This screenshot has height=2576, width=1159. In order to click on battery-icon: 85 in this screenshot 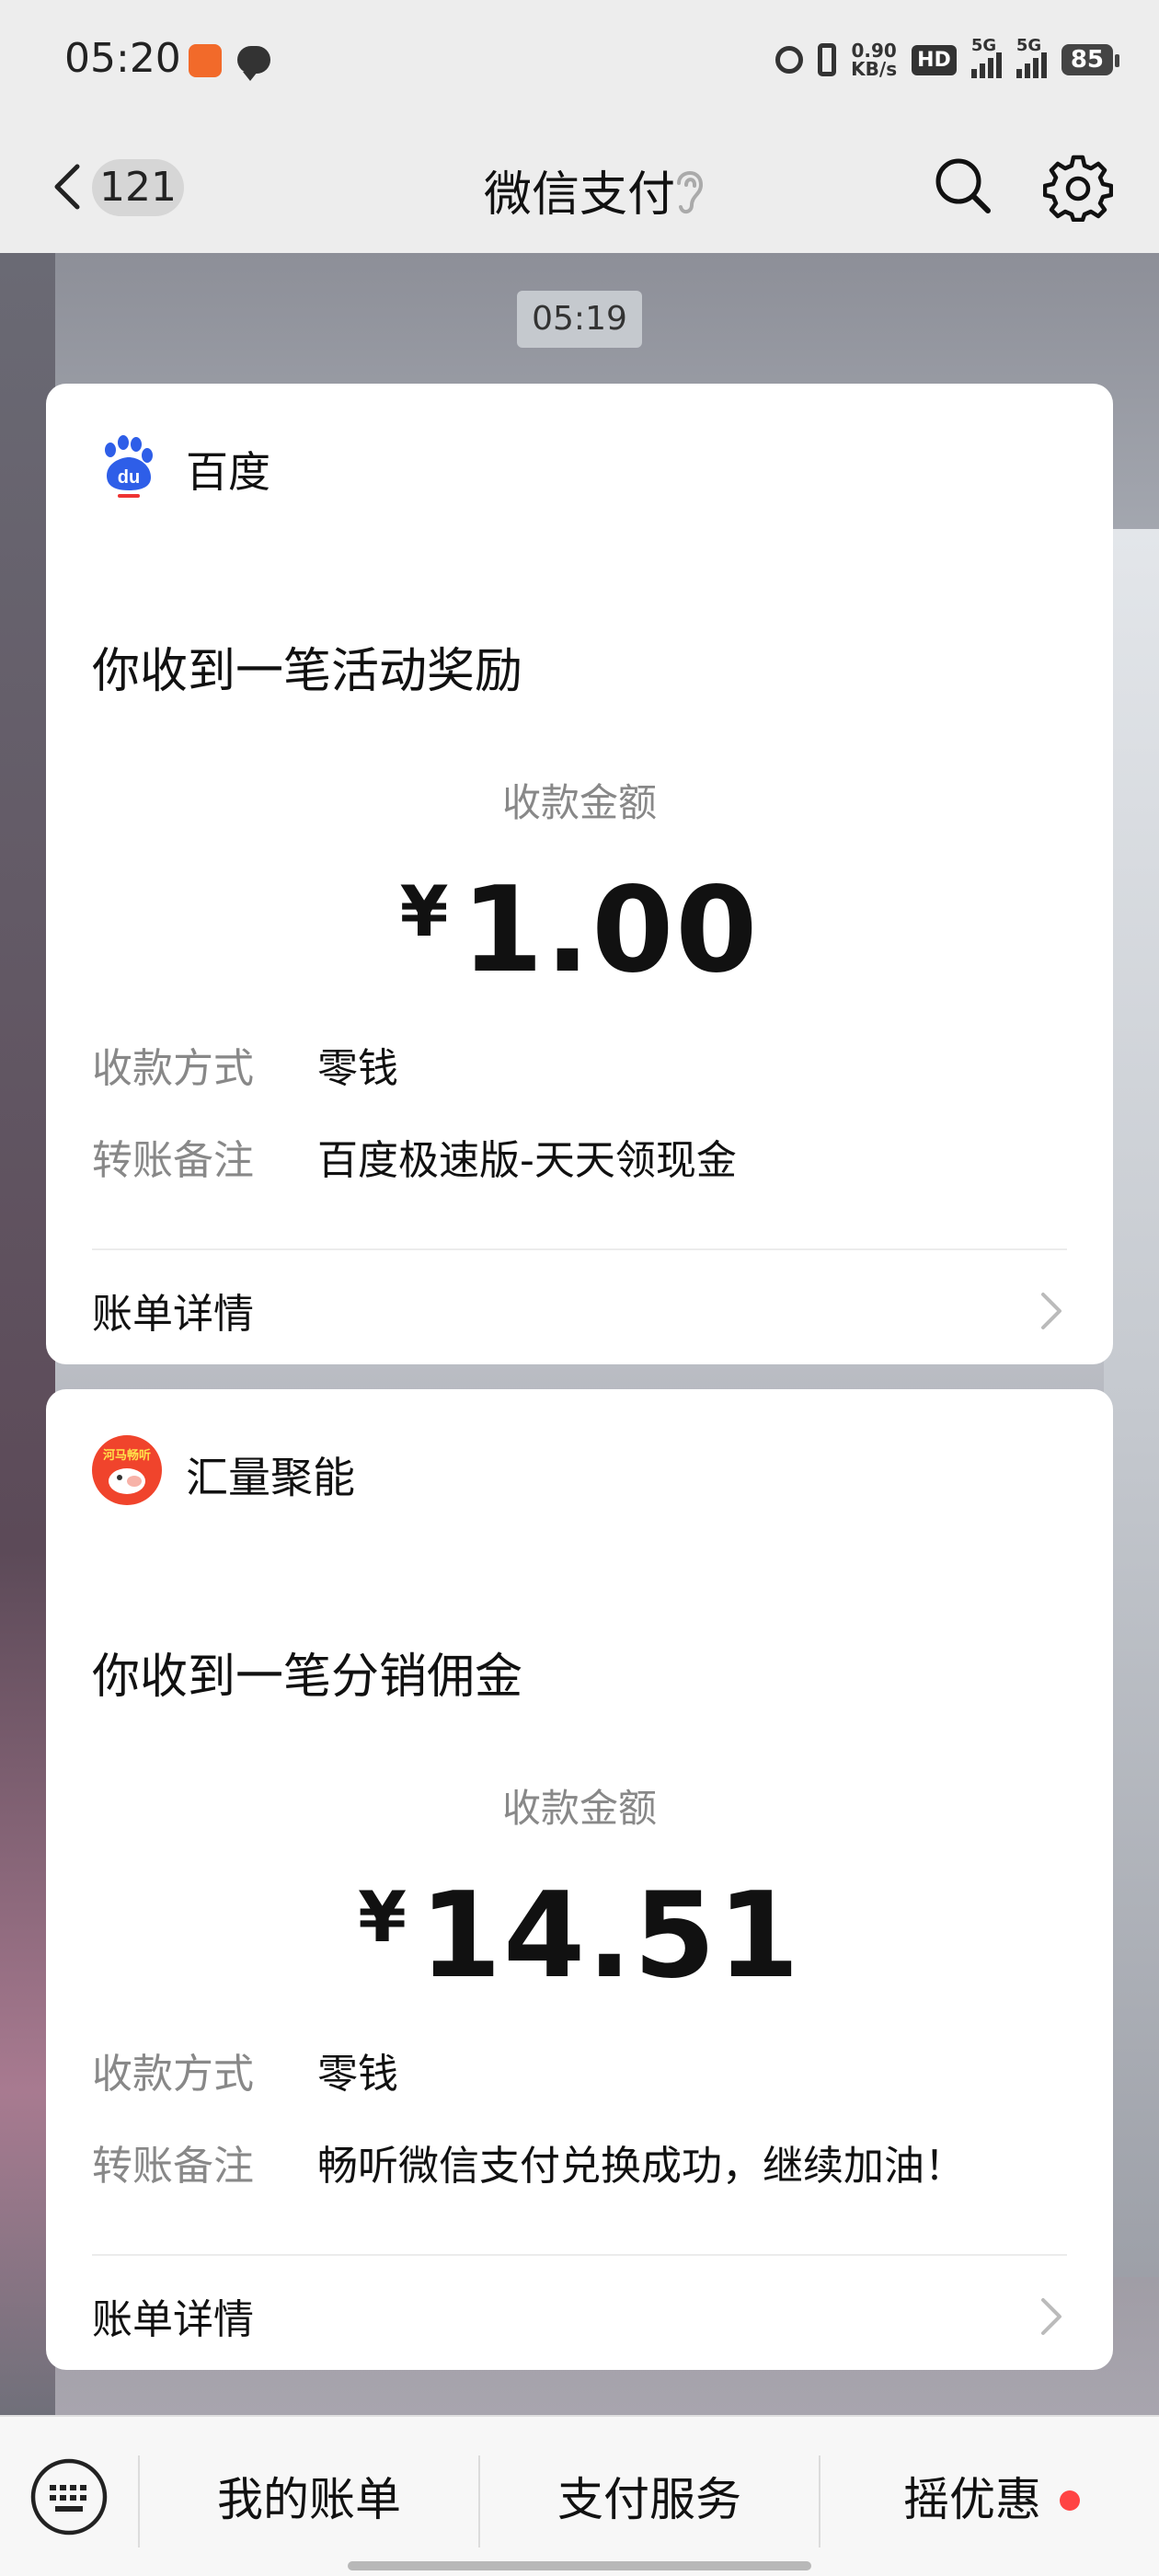, I will do `click(1090, 59)`.